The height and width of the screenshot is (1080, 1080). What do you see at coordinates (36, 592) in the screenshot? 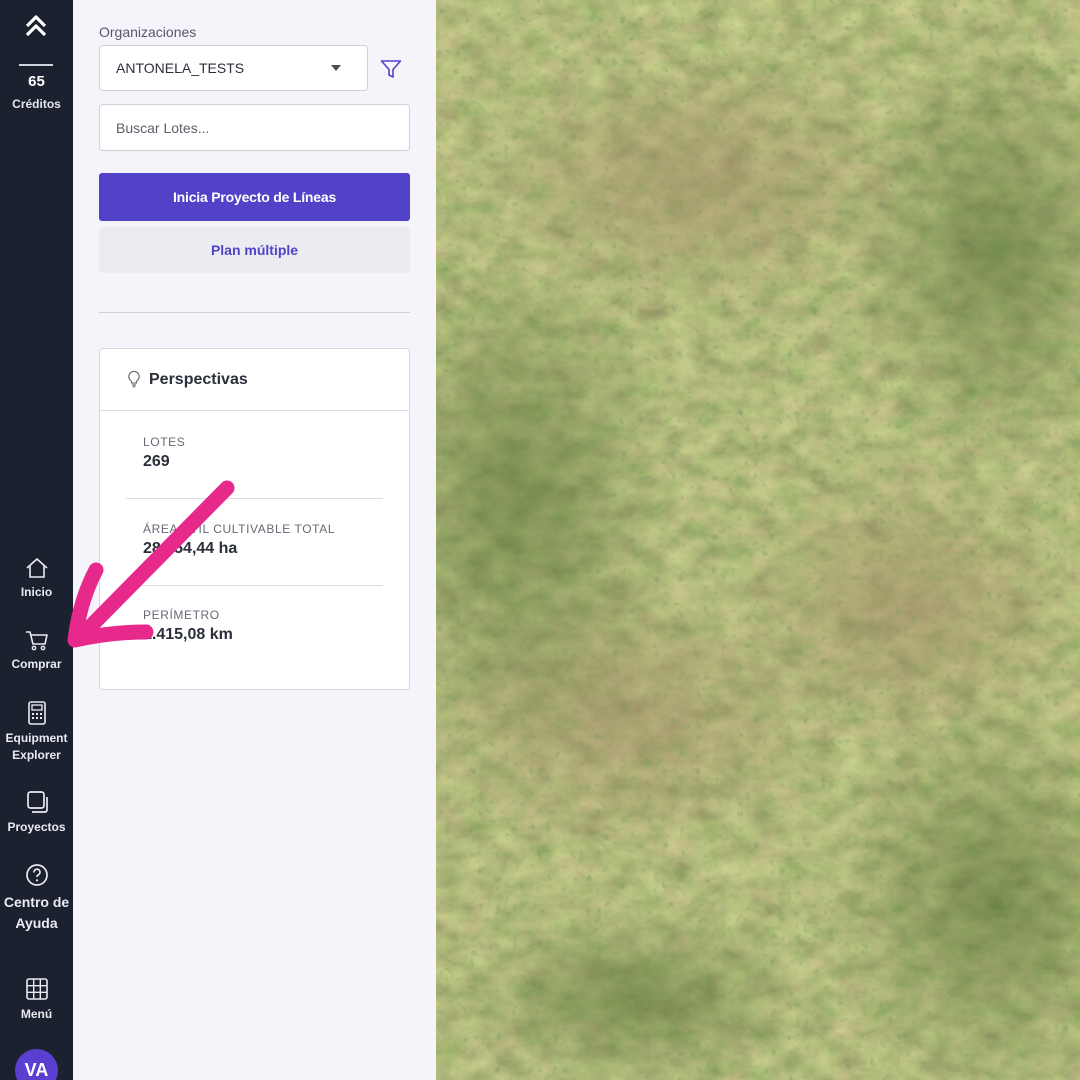
I see `nav-item-label: Inicio` at bounding box center [36, 592].